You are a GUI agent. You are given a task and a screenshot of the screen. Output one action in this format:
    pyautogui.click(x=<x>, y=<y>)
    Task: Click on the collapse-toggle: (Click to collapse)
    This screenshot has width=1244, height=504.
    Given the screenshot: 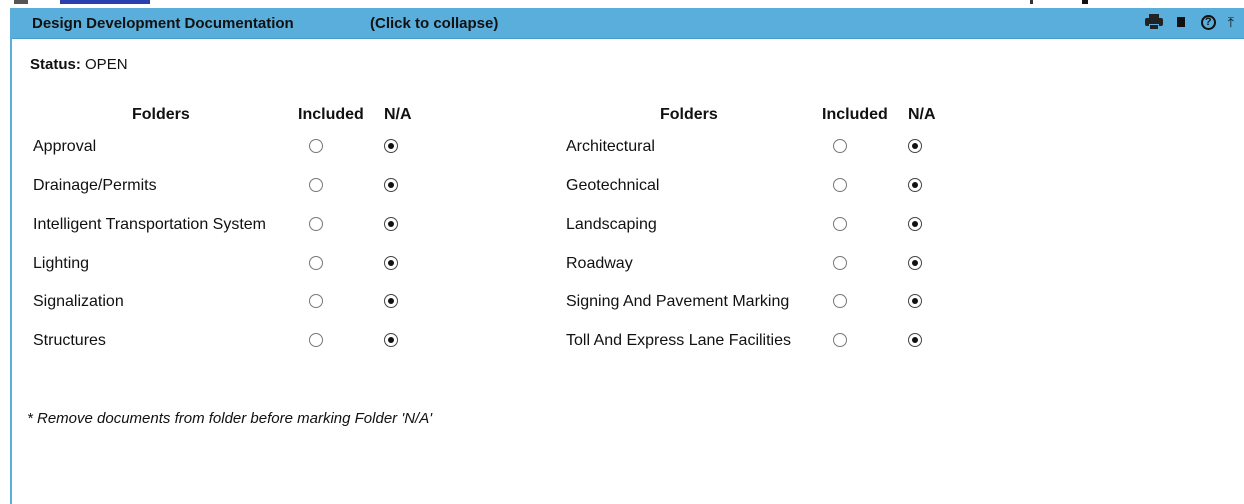 What is the action you would take?
    pyautogui.click(x=434, y=23)
    